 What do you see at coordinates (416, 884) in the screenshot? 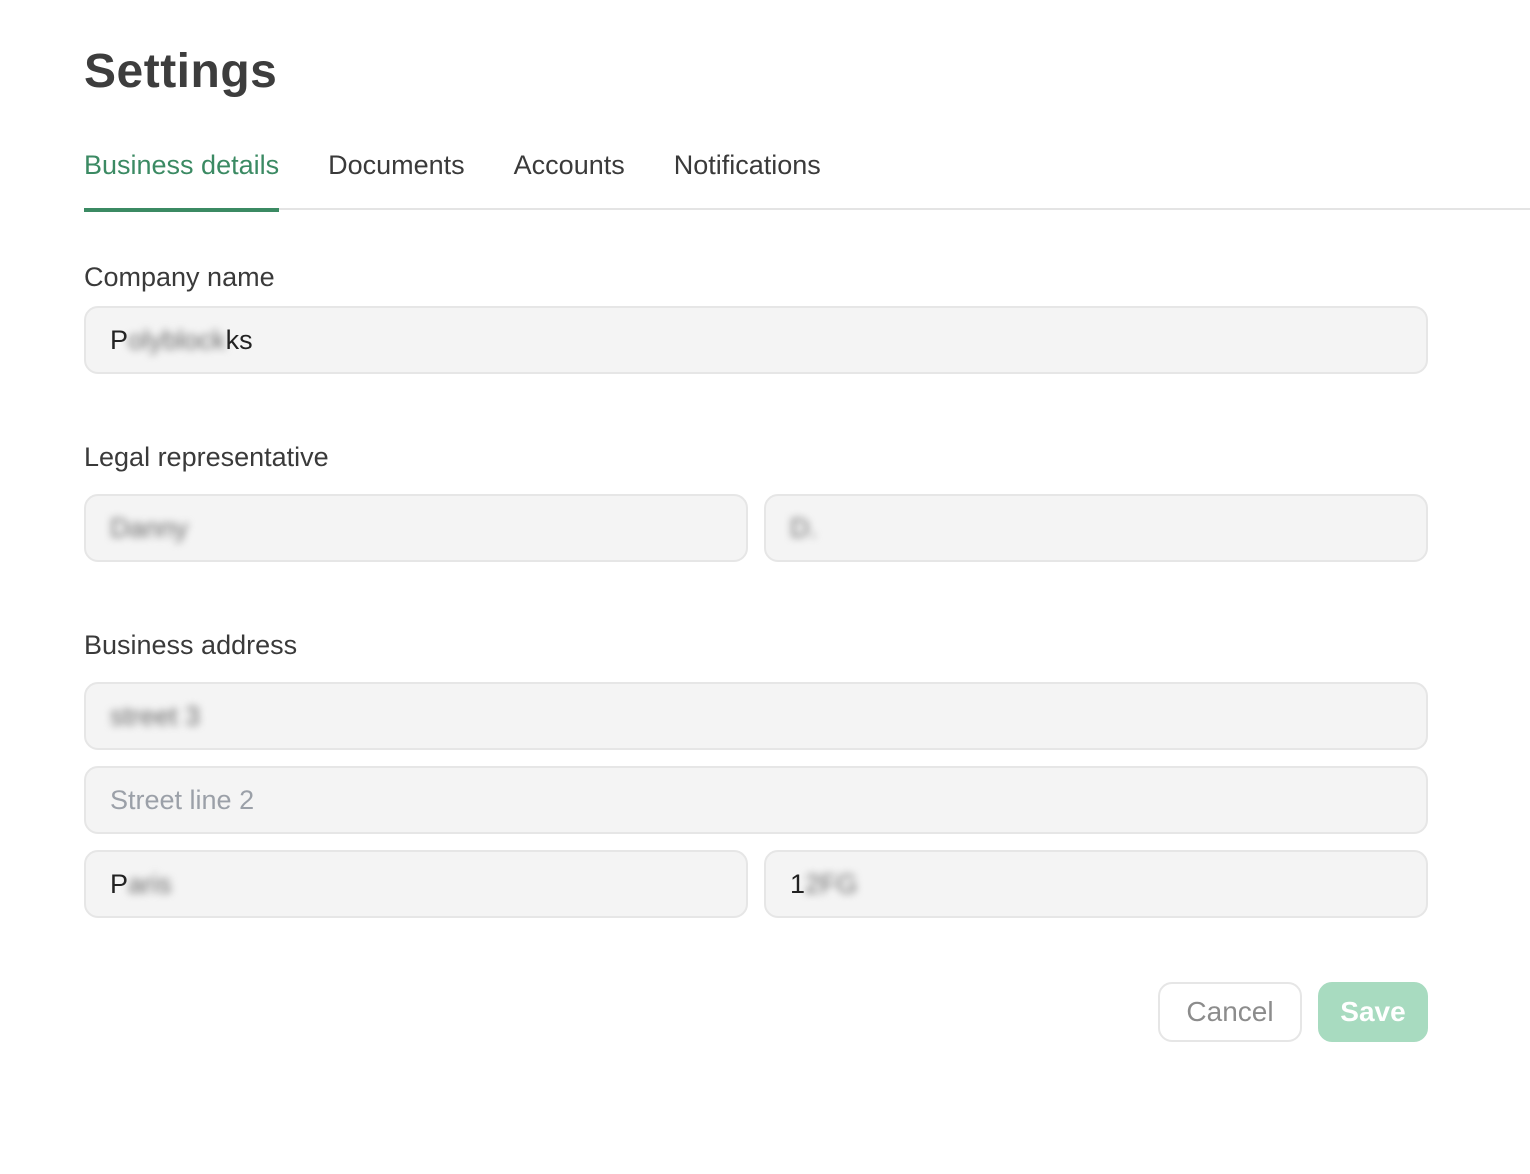
I see `city-field: Paris` at bounding box center [416, 884].